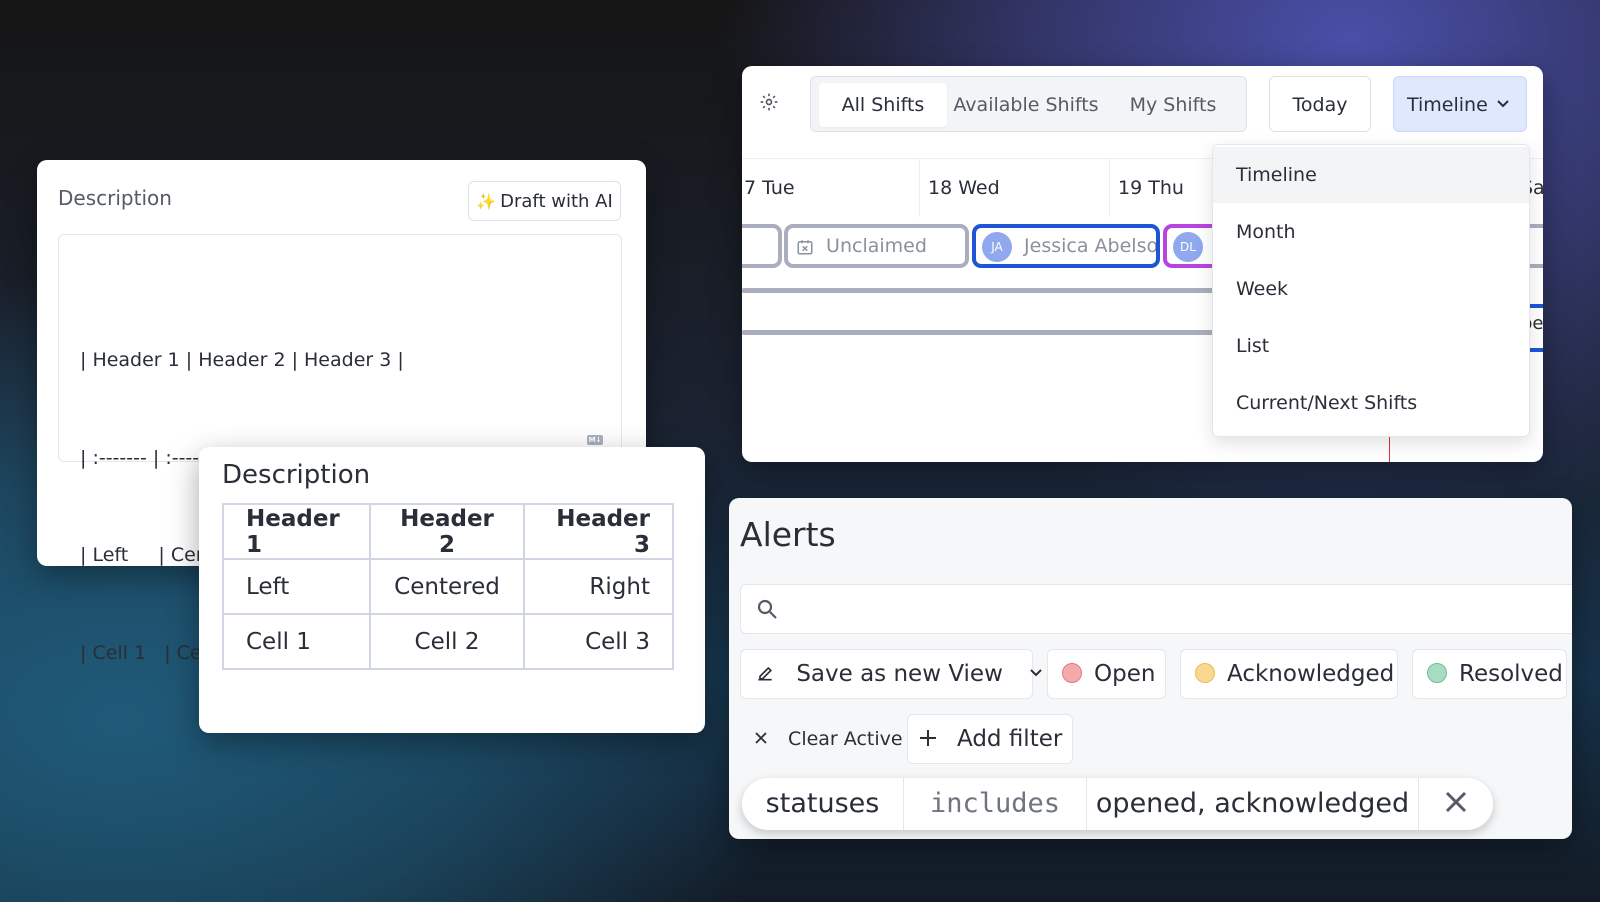 This screenshot has height=902, width=1600. I want to click on sparkle-icon: ✨, so click(486, 201).